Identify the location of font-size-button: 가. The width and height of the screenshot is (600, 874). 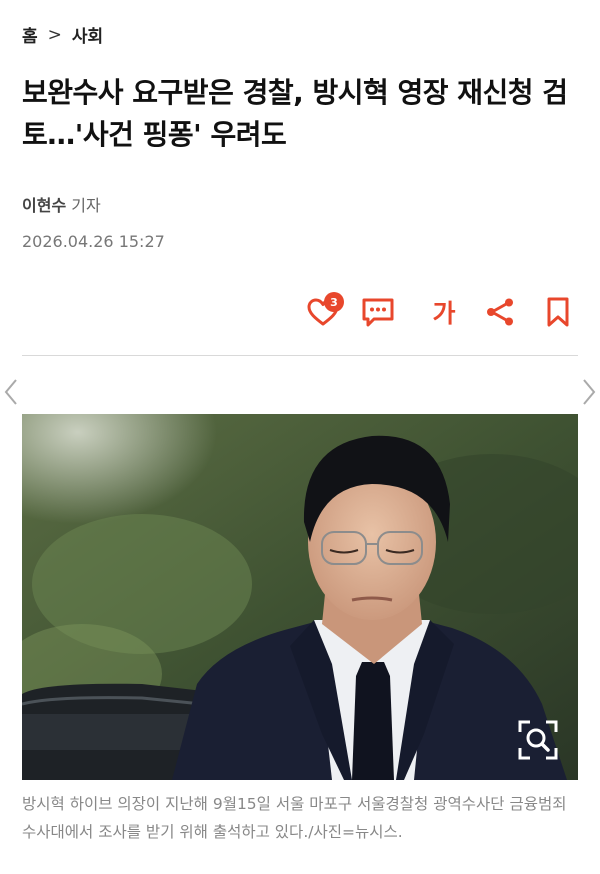
(444, 312).